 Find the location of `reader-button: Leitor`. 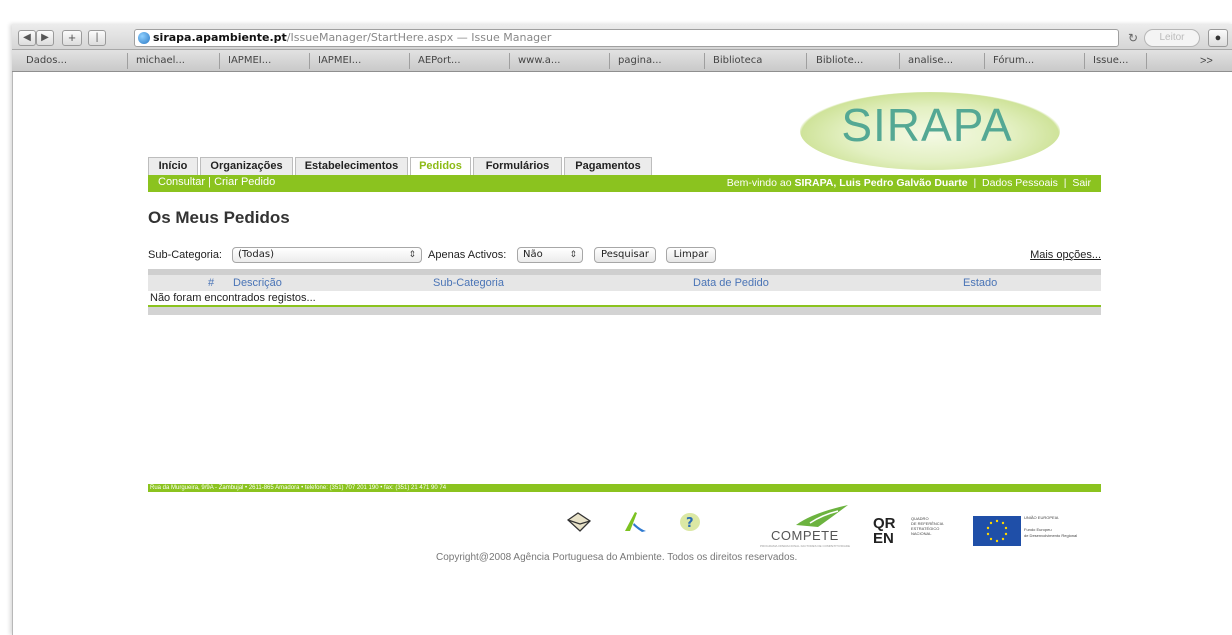

reader-button: Leitor is located at coordinates (1172, 38).